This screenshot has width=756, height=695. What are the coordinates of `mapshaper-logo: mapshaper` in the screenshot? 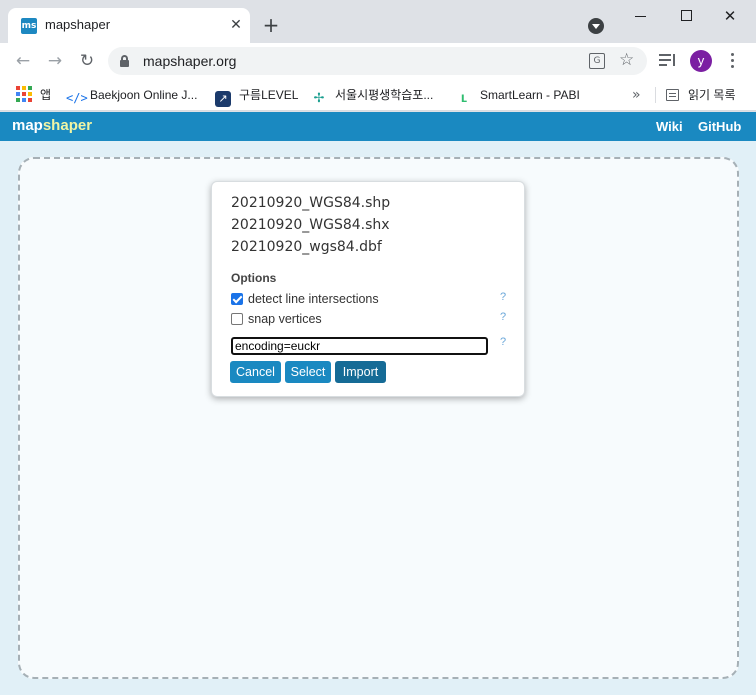 It's located at (52, 125).